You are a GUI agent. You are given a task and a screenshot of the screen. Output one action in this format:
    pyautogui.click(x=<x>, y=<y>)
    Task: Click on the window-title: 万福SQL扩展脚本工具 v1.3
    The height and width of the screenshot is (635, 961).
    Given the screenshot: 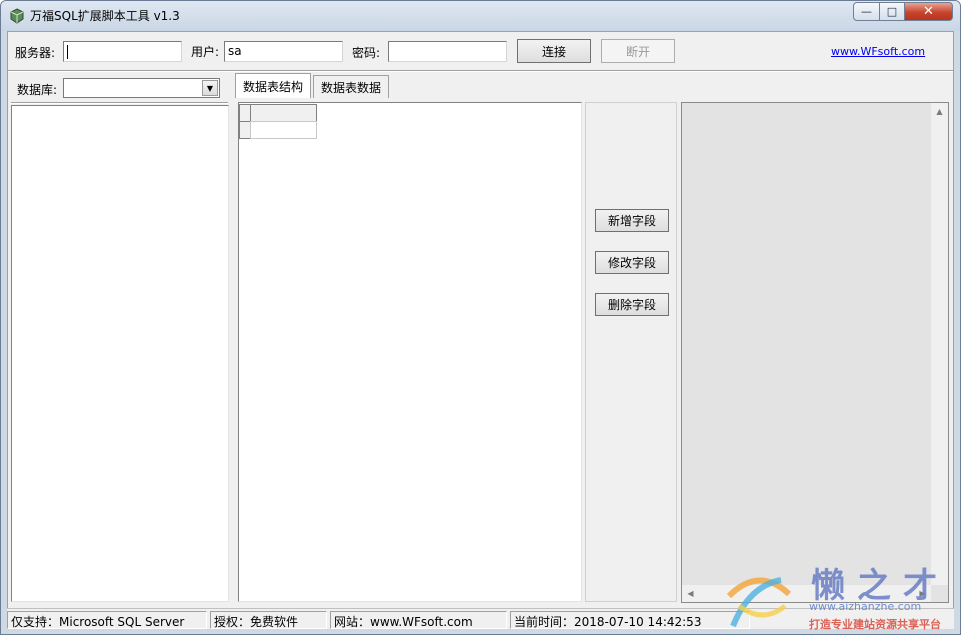 What is the action you would take?
    pyautogui.click(x=105, y=16)
    